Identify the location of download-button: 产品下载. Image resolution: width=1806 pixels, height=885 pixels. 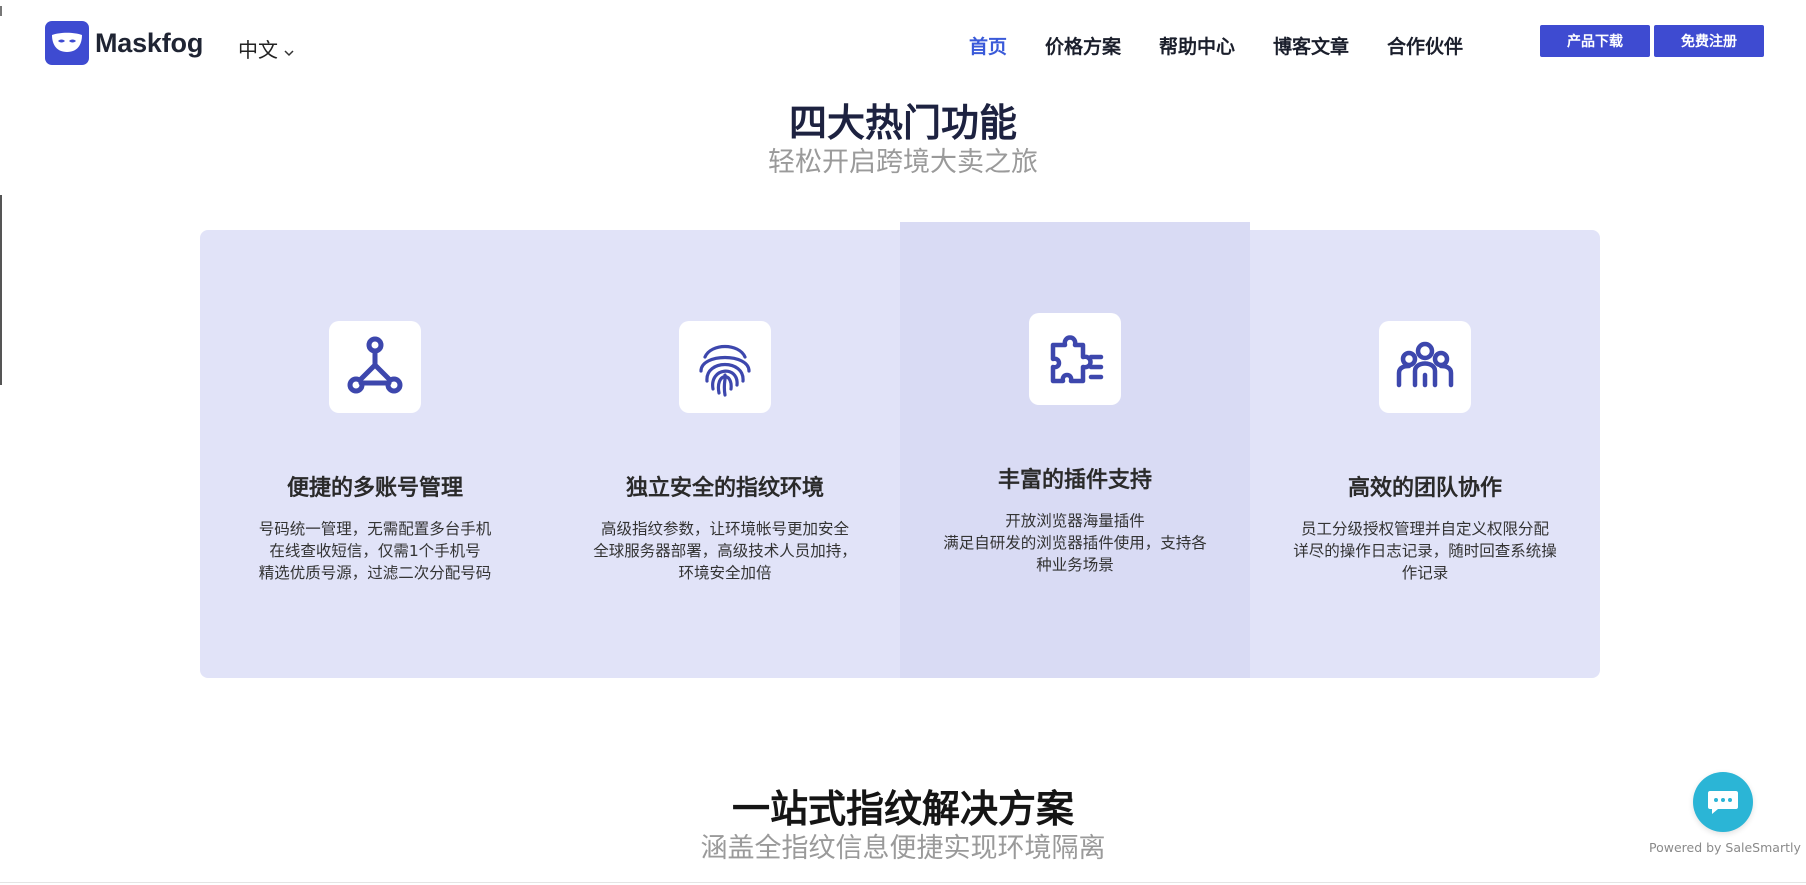
(1595, 41).